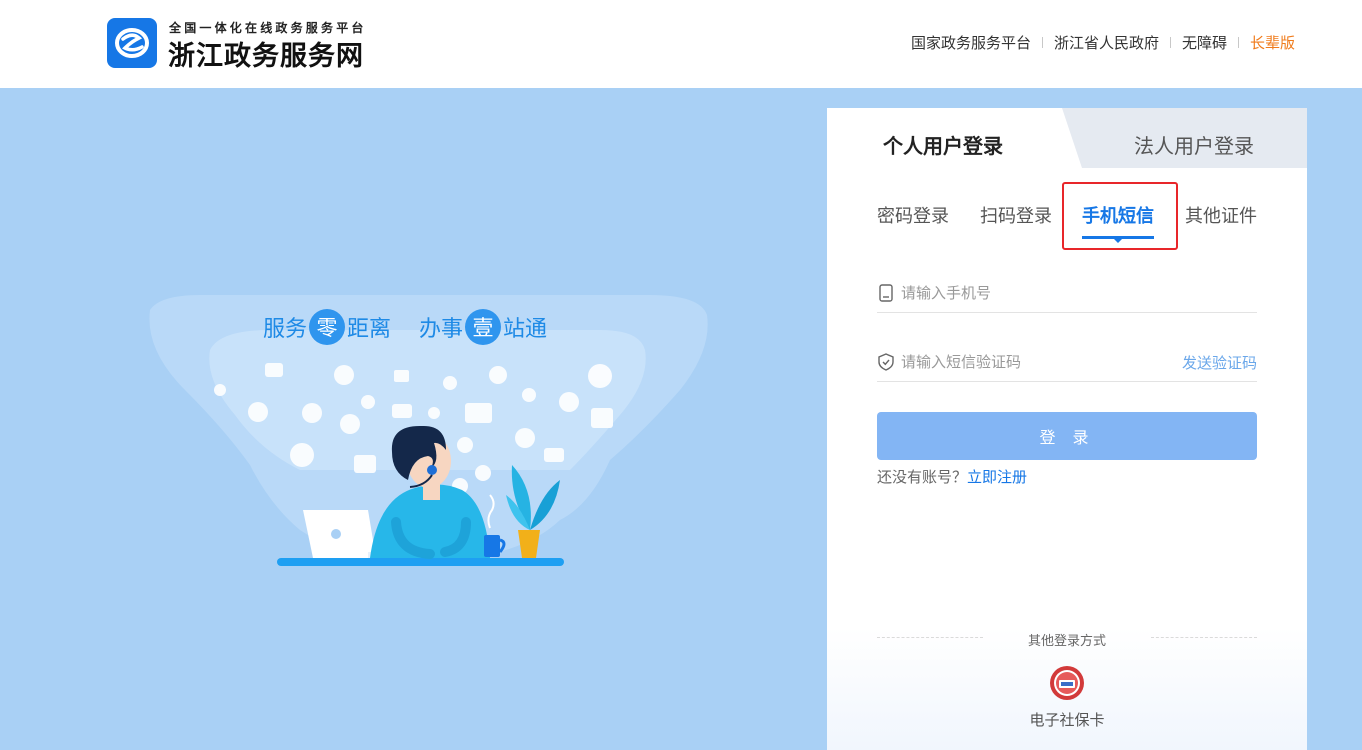  I want to click on link-elder-version: 长辈版, so click(1272, 42).